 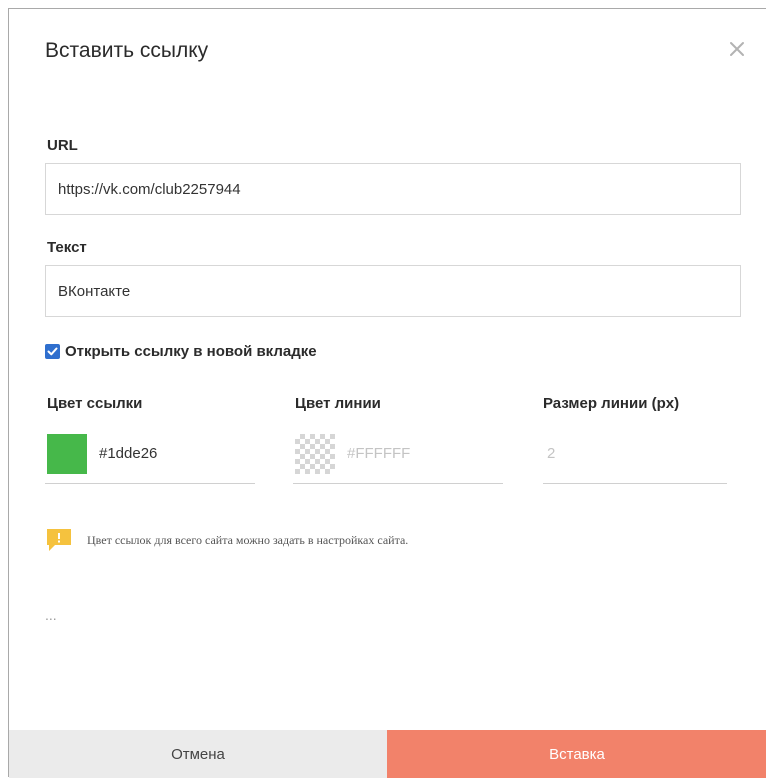 What do you see at coordinates (551, 453) in the screenshot?
I see `line-size-placeholder: 2` at bounding box center [551, 453].